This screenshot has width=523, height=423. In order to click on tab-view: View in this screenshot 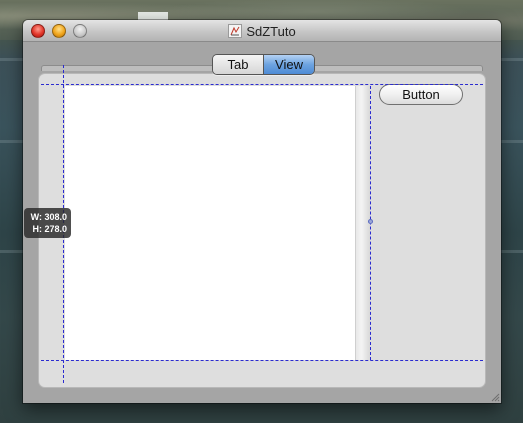, I will do `click(289, 64)`.